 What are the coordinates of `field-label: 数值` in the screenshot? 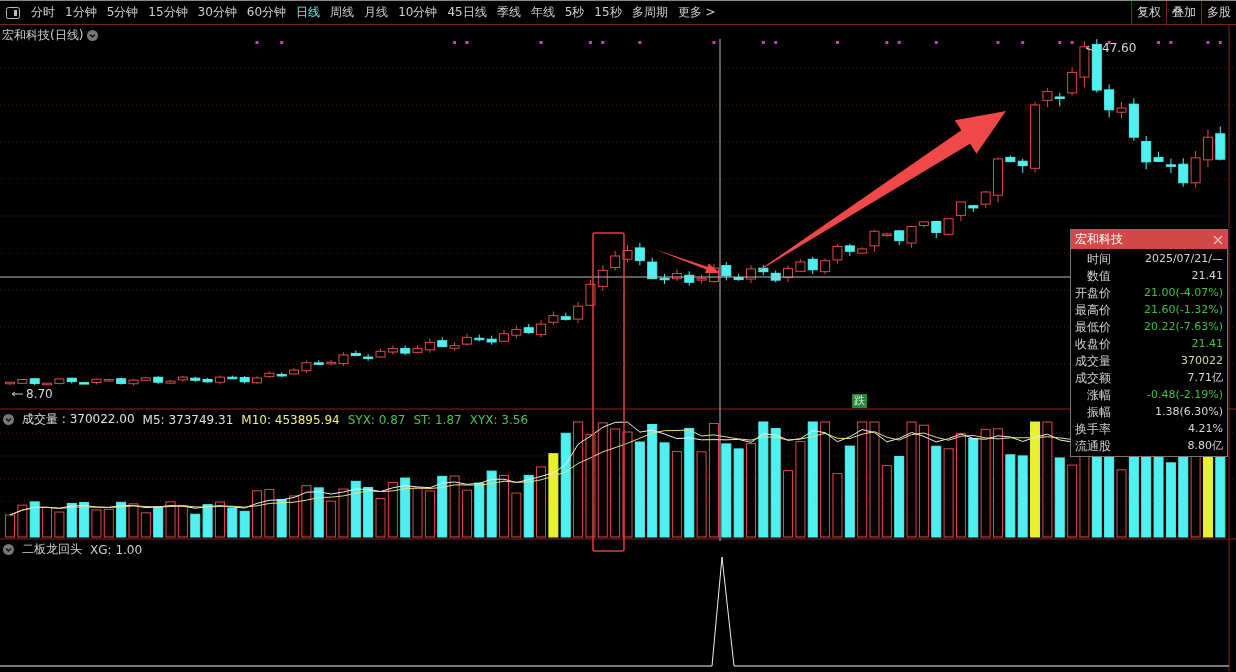 It's located at (1098, 276).